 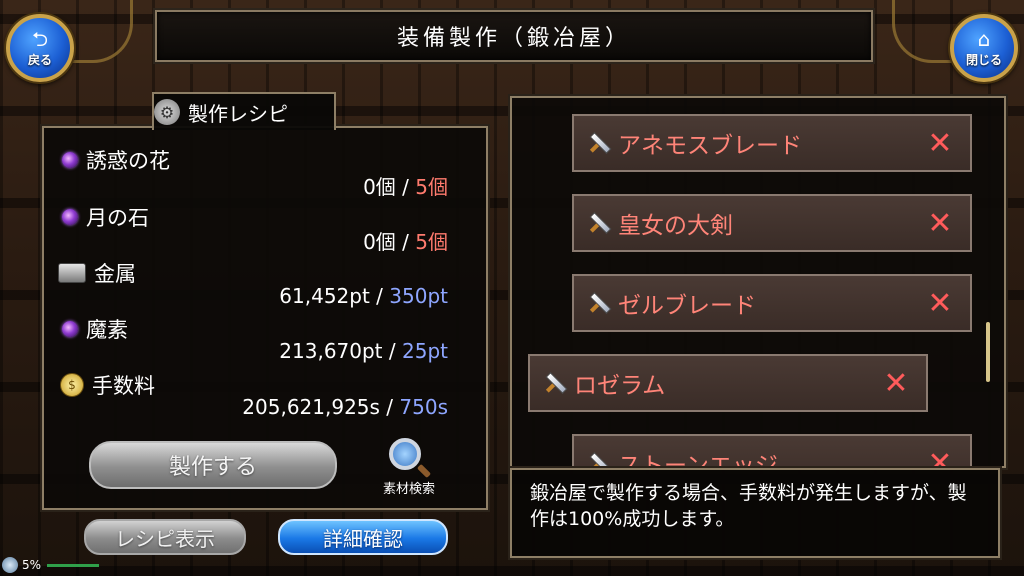 I want to click on requirement-value: 213,670pt / 25pt, so click(x=248, y=351).